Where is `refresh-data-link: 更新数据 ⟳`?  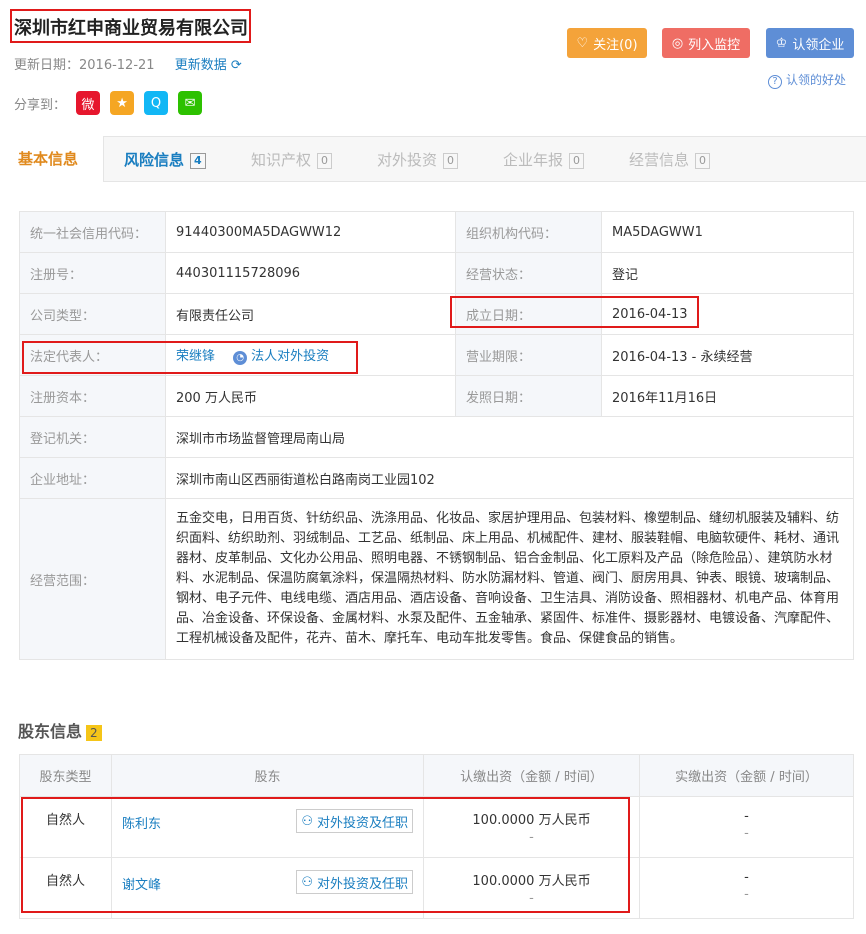 refresh-data-link: 更新数据 ⟳ is located at coordinates (208, 65).